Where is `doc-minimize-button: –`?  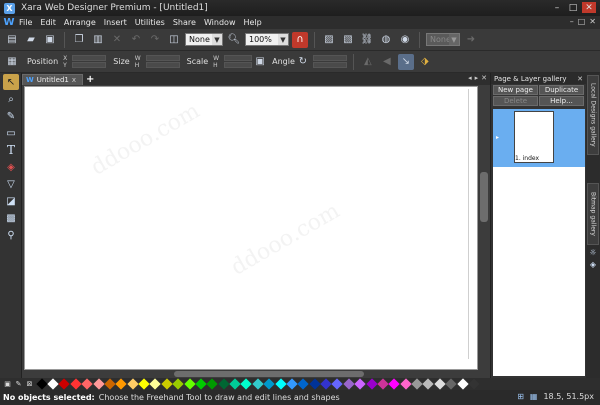
doc-minimize-button: – is located at coordinates (572, 21).